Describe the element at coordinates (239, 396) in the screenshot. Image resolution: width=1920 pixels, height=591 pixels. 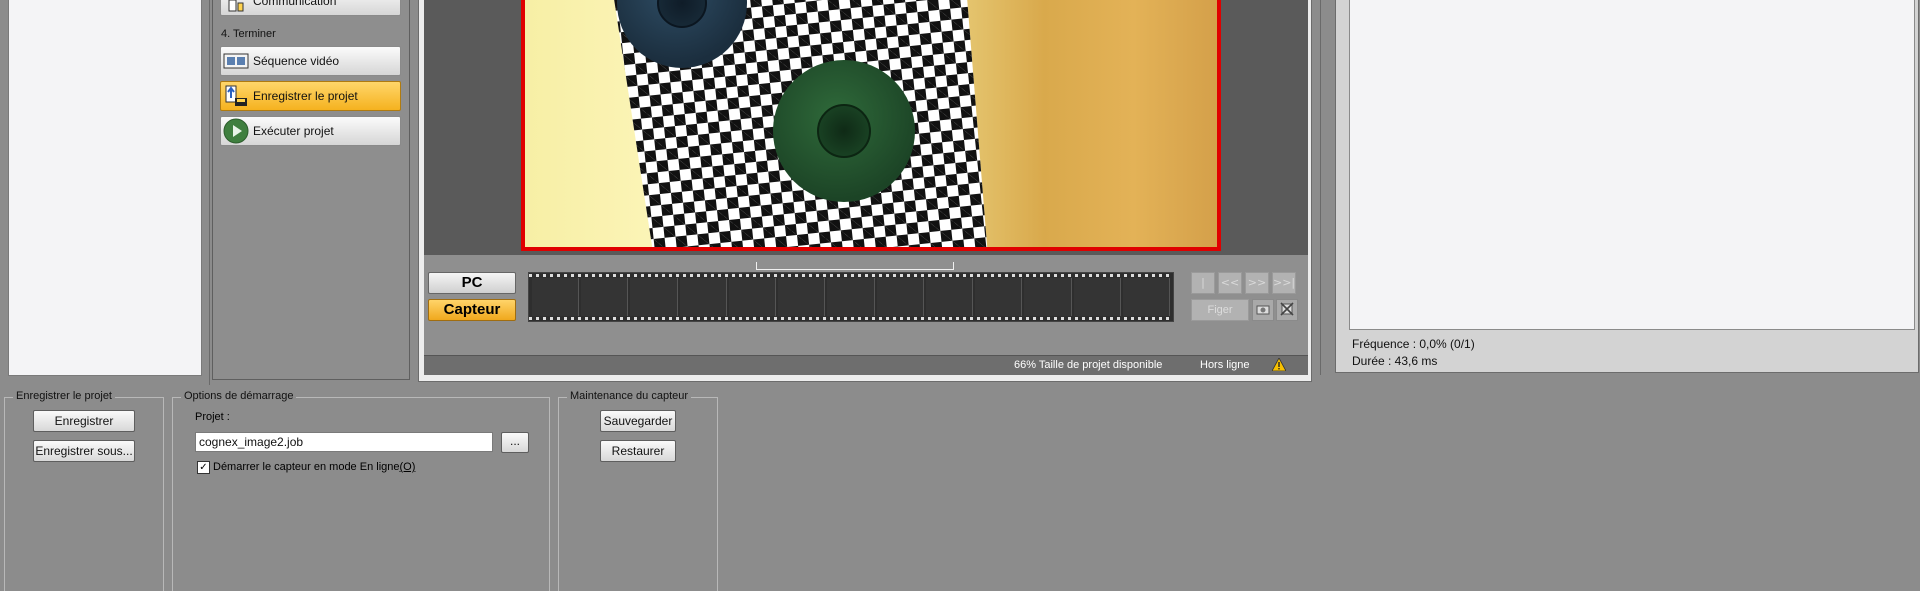
I see `startup-options-title: Options de démarrage` at that location.